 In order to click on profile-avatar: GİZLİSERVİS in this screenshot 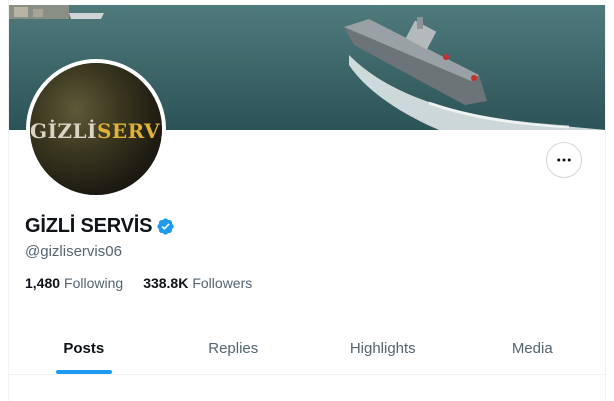, I will do `click(96, 129)`.